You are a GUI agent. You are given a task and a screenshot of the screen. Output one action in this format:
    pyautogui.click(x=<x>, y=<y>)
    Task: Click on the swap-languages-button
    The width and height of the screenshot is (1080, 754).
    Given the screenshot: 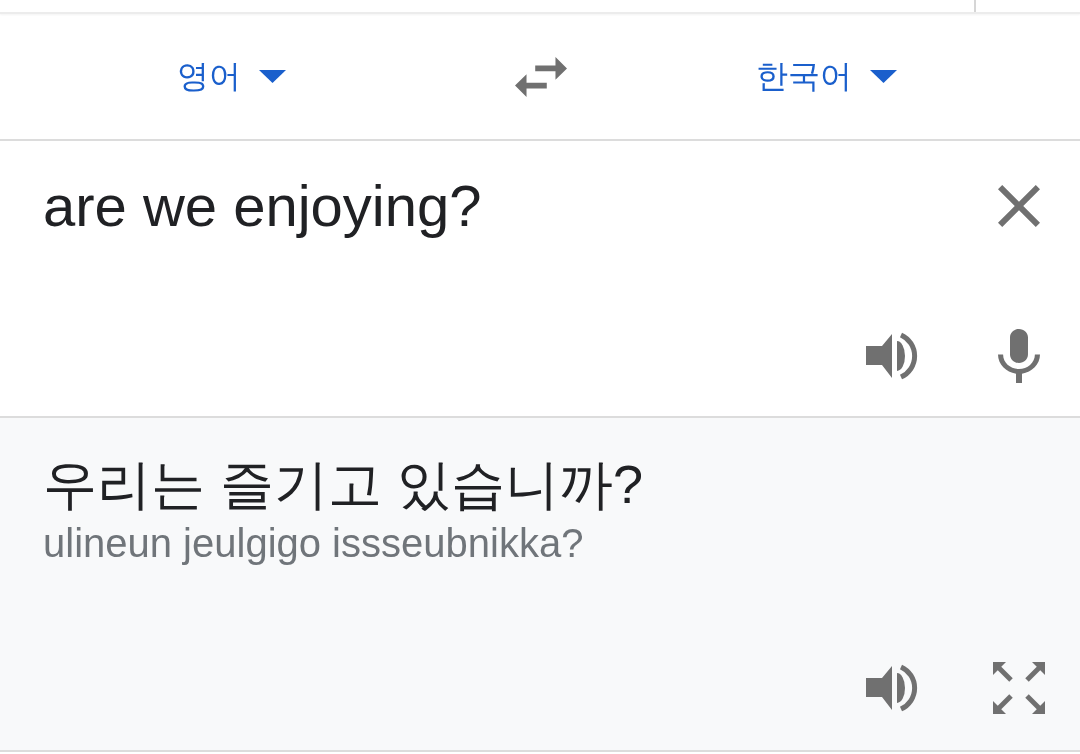 What is the action you would take?
    pyautogui.click(x=541, y=76)
    